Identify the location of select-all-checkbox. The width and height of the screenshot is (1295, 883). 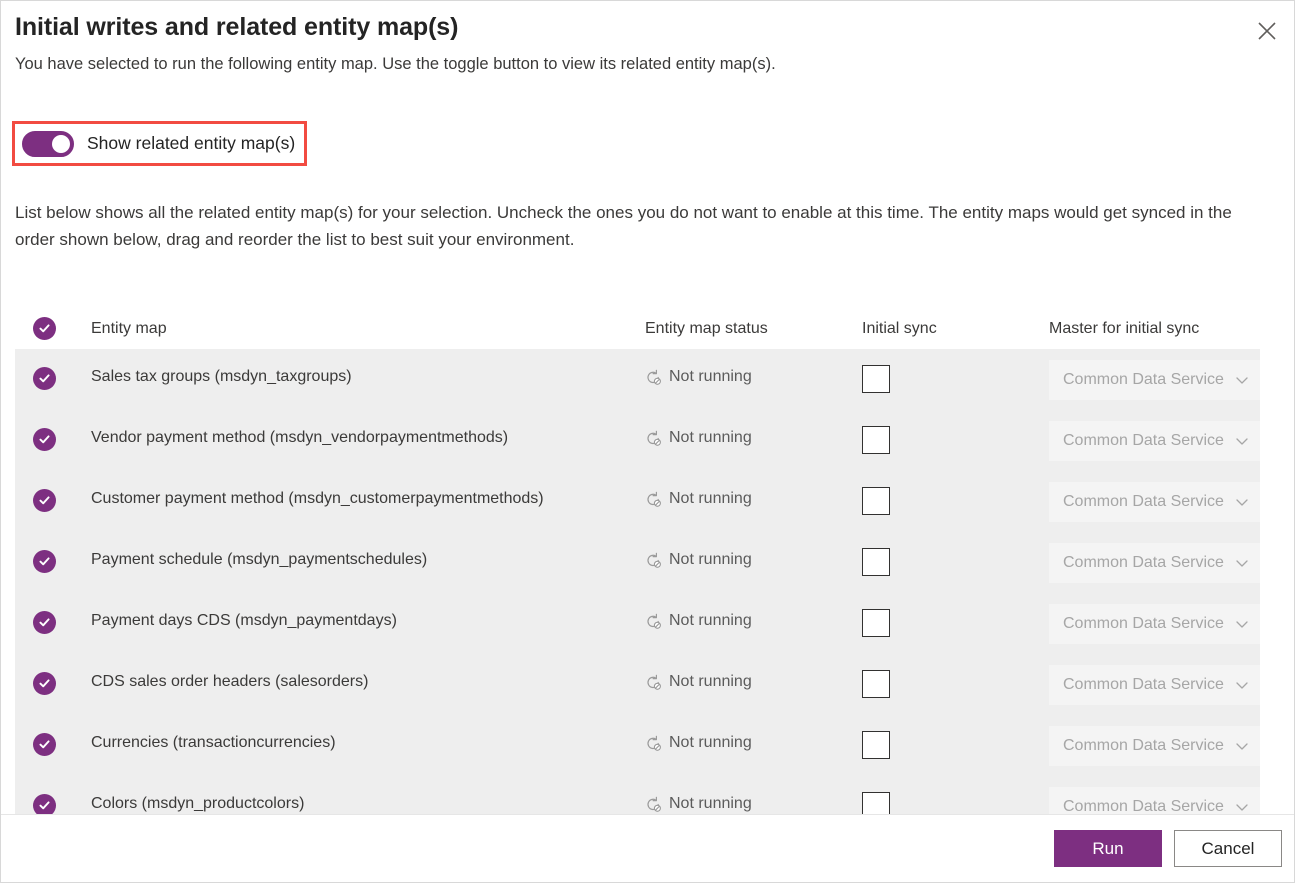
(44, 328).